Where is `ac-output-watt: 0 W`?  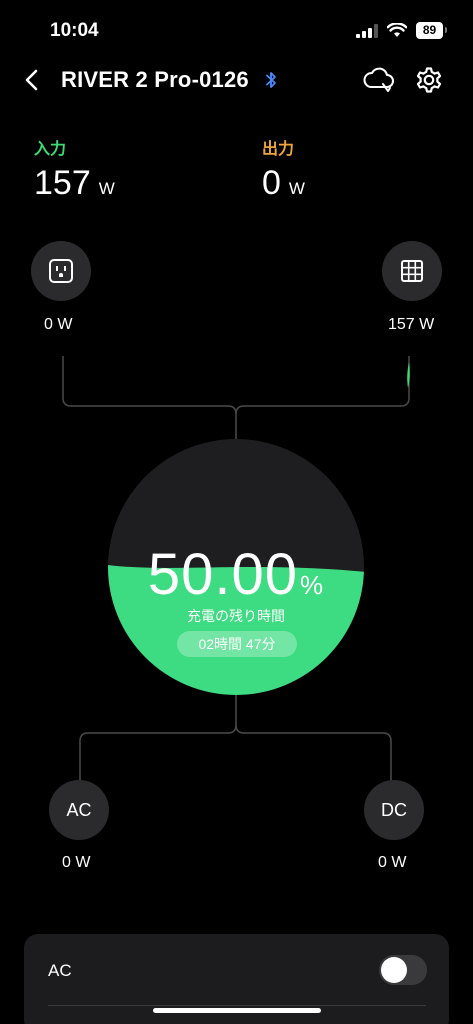
ac-output-watt: 0 W is located at coordinates (76, 862).